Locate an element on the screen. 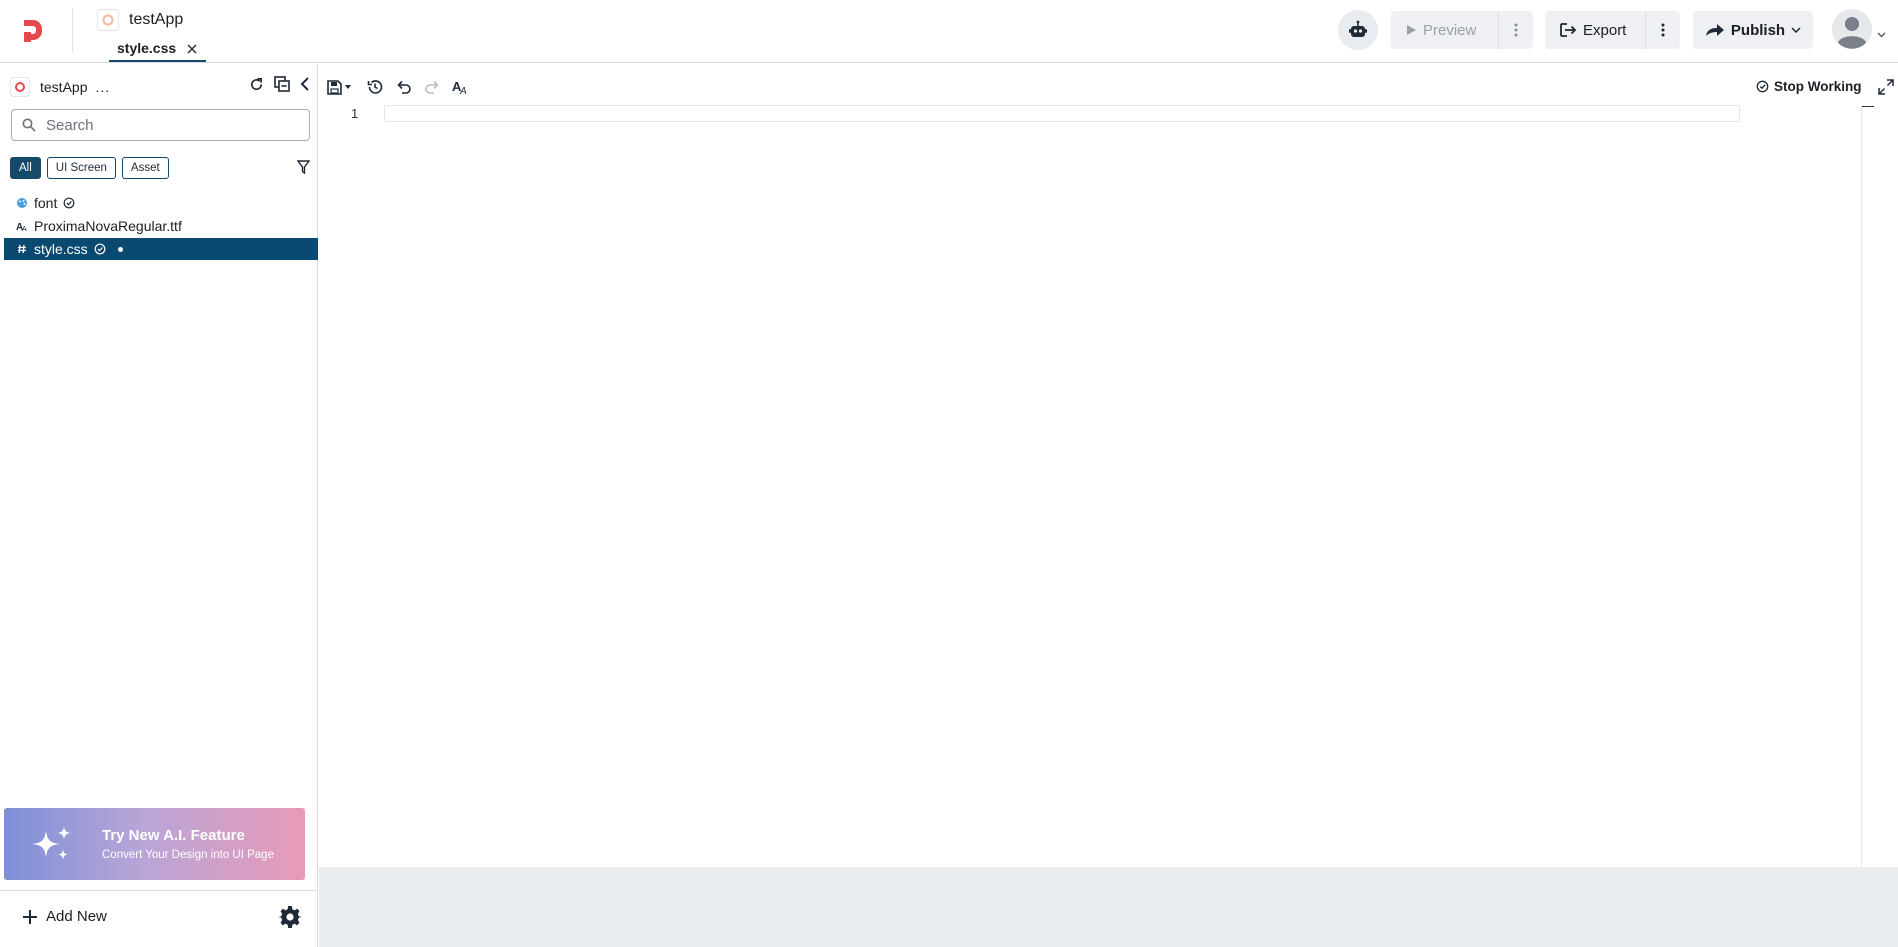 The image size is (1898, 947). preview-button: Preview is located at coordinates (1445, 30).